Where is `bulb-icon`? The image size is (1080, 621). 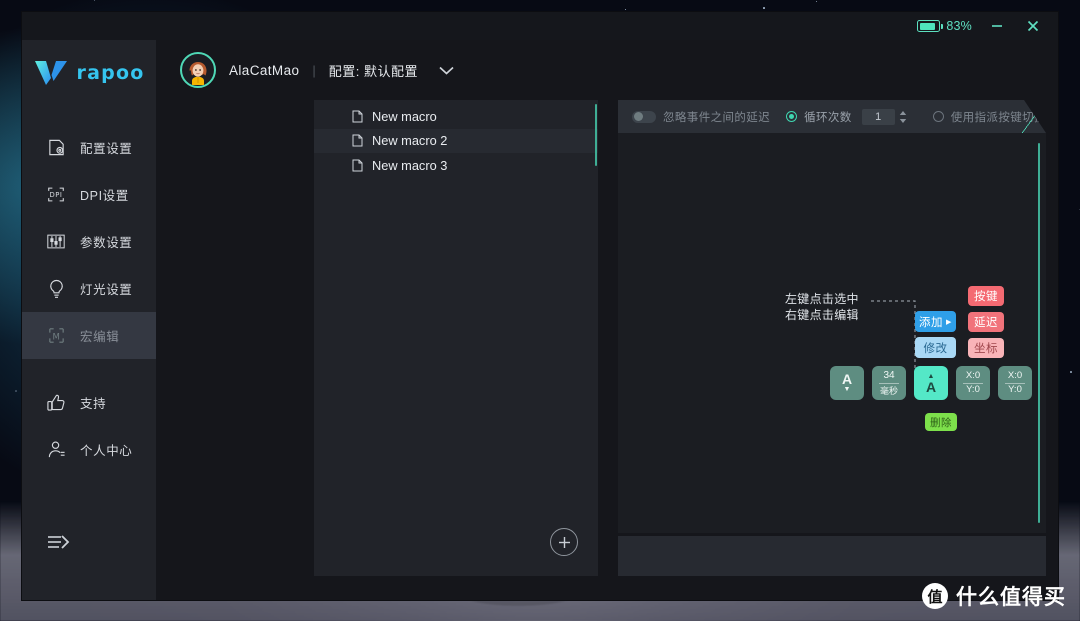
bulb-icon is located at coordinates (56, 289).